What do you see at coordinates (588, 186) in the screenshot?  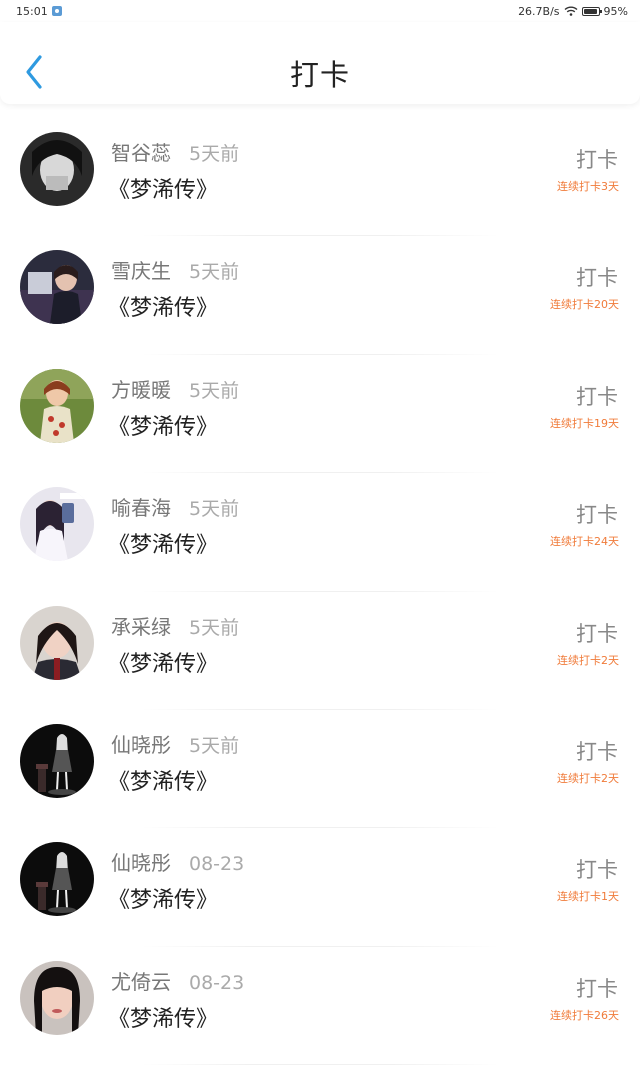 I see `streak-label: 连续打卡3天` at bounding box center [588, 186].